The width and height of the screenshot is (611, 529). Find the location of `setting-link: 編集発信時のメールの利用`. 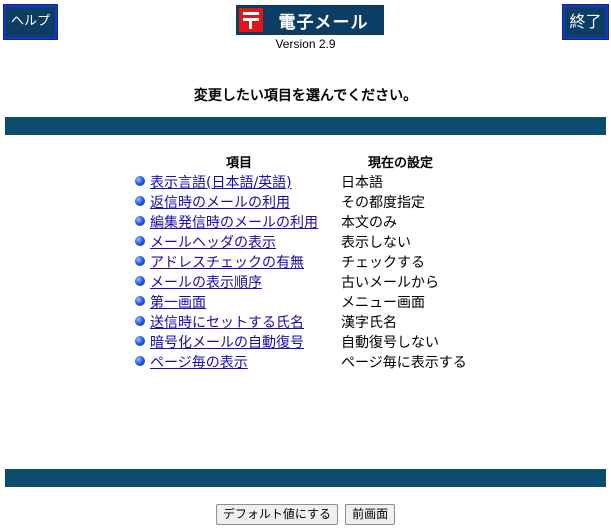

setting-link: 編集発信時のメールの利用 is located at coordinates (234, 222).